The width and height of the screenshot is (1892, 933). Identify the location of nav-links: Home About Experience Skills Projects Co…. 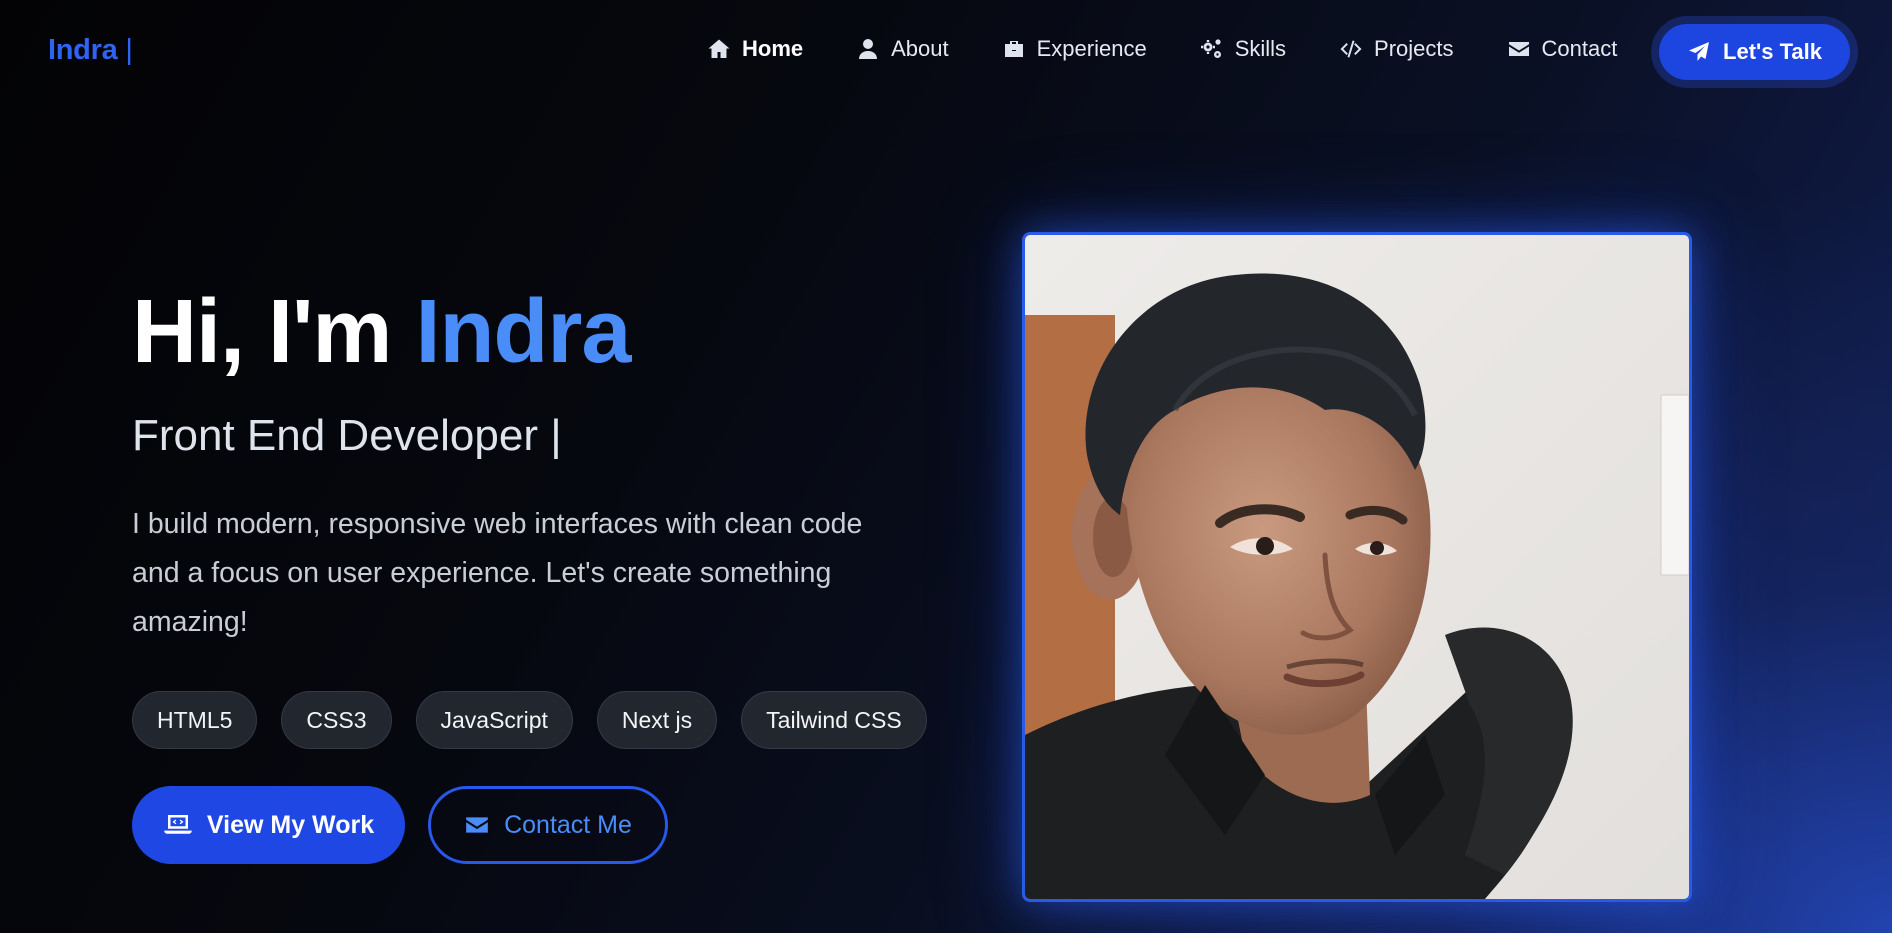
(1187, 49).